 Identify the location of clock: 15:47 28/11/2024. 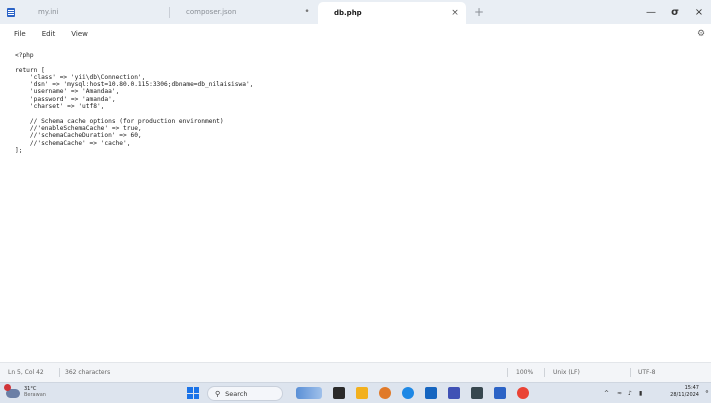
(684, 392).